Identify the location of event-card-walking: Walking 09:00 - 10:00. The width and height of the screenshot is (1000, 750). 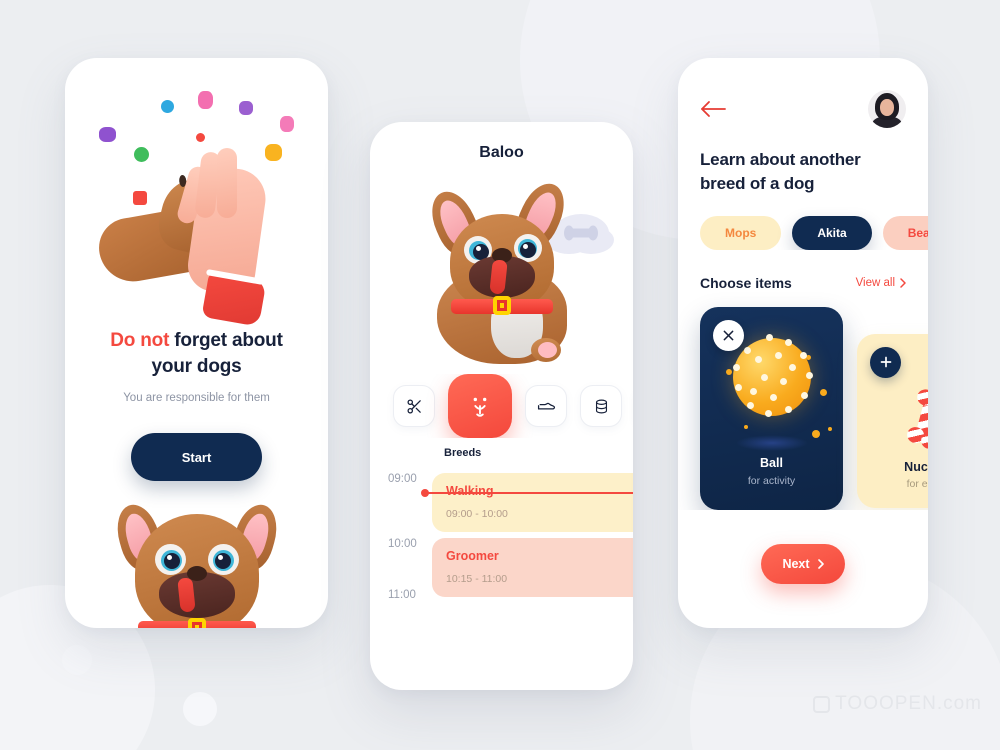
(532, 502).